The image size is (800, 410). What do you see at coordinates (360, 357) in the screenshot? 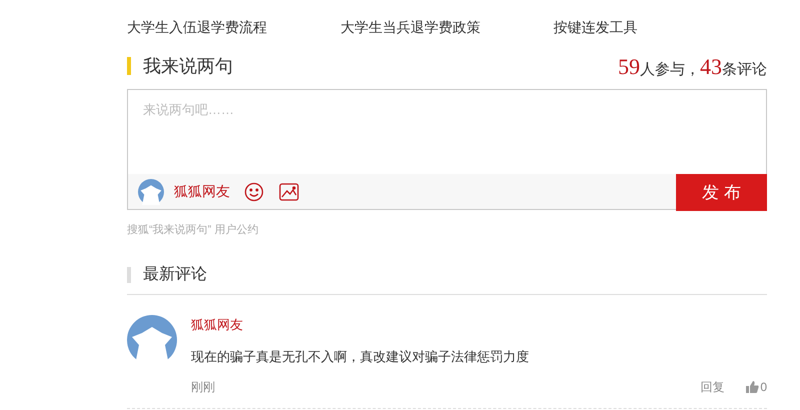
I see `comment-text: 现在的骗子真是无孔不入啊，真改建议对骗子法律惩罚力度` at bounding box center [360, 357].